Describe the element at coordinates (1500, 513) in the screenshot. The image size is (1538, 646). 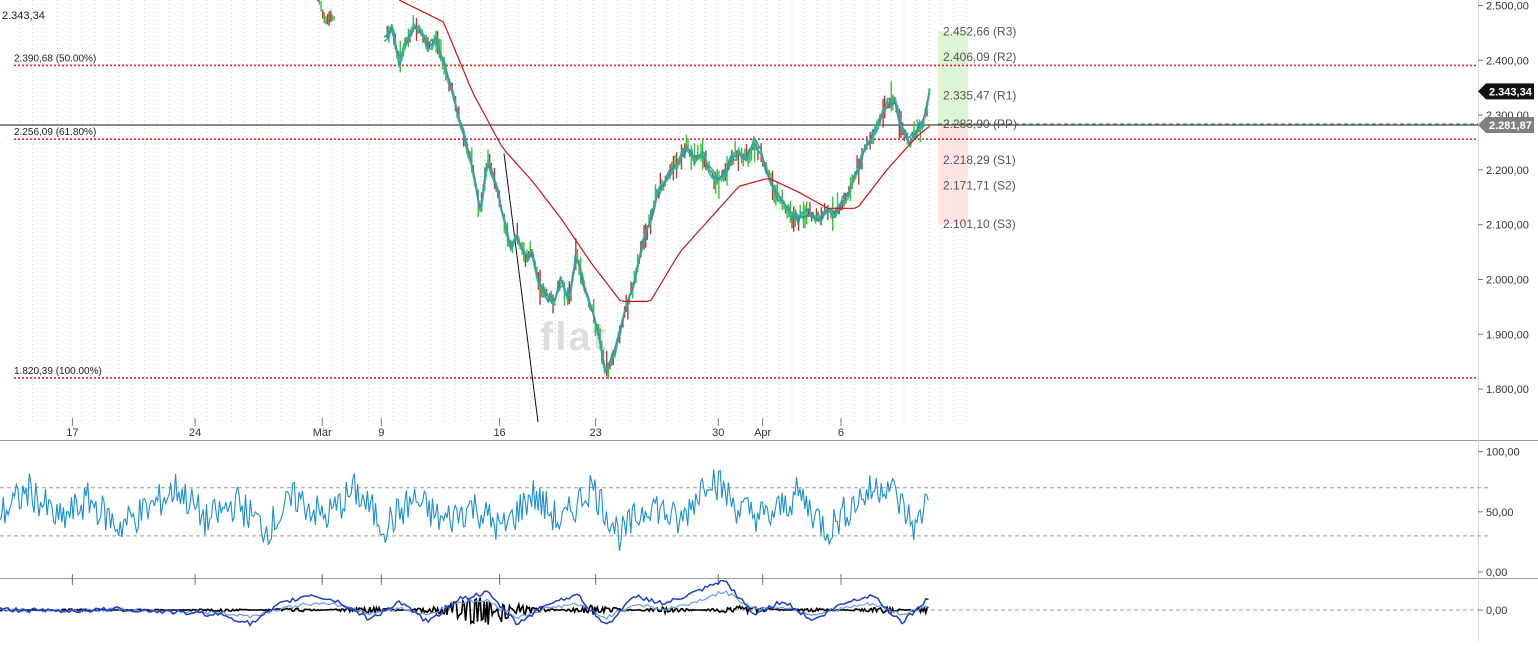
I see `y-tick-label: 50,00` at that location.